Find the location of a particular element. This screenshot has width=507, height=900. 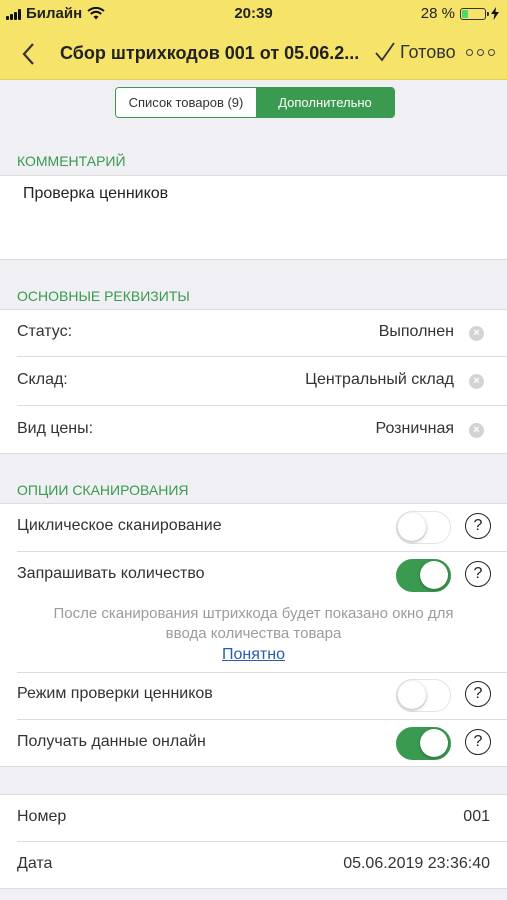

hint-link-container: Понятно is located at coordinates (253, 655).